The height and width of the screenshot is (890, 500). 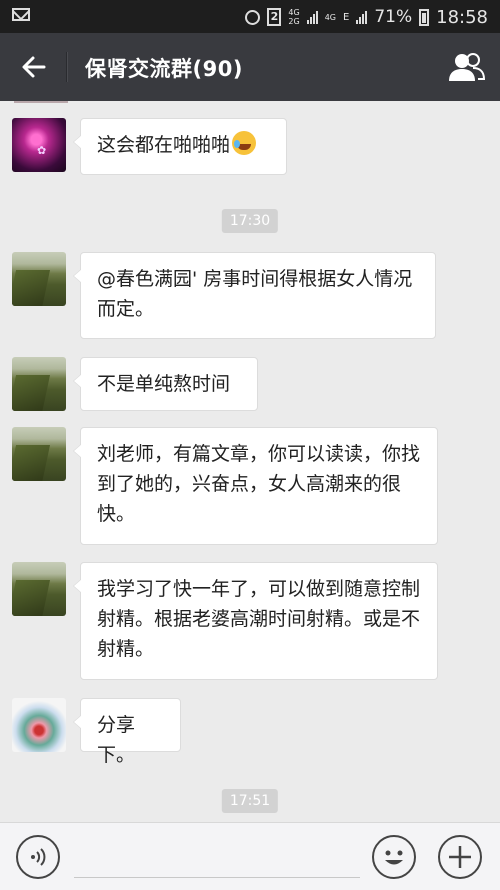 I want to click on back-arrow-icon, so click(x=34, y=67).